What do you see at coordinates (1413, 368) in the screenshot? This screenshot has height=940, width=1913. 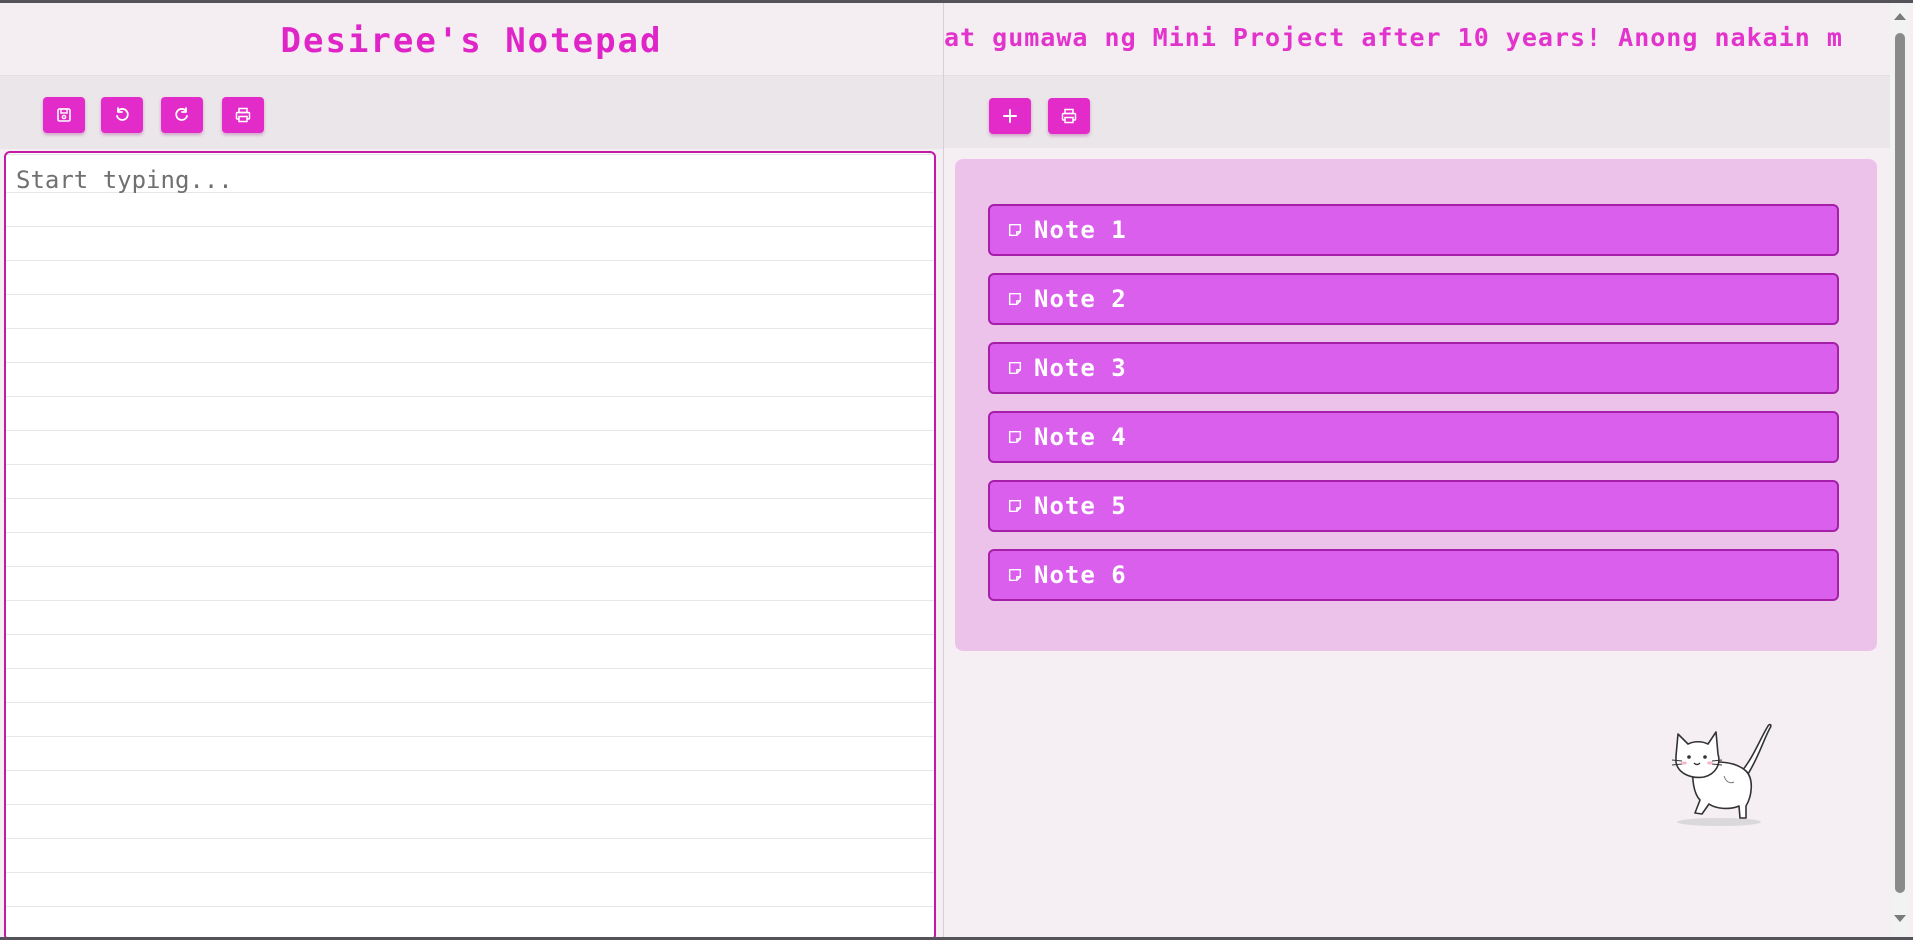 I see `note-item-3: Note 3` at bounding box center [1413, 368].